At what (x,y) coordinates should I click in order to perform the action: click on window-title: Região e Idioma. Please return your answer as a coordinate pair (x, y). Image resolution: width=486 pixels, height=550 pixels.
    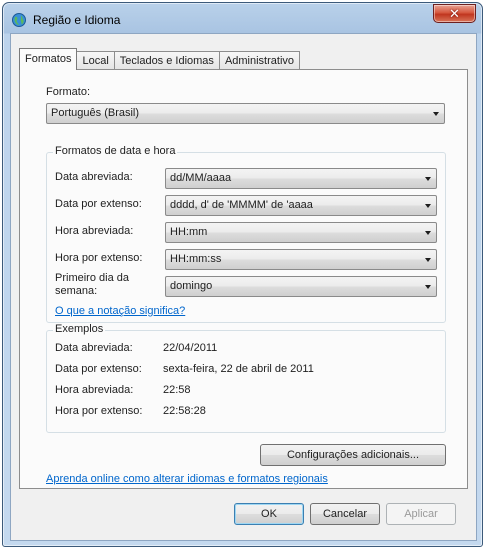
    Looking at the image, I should click on (77, 20).